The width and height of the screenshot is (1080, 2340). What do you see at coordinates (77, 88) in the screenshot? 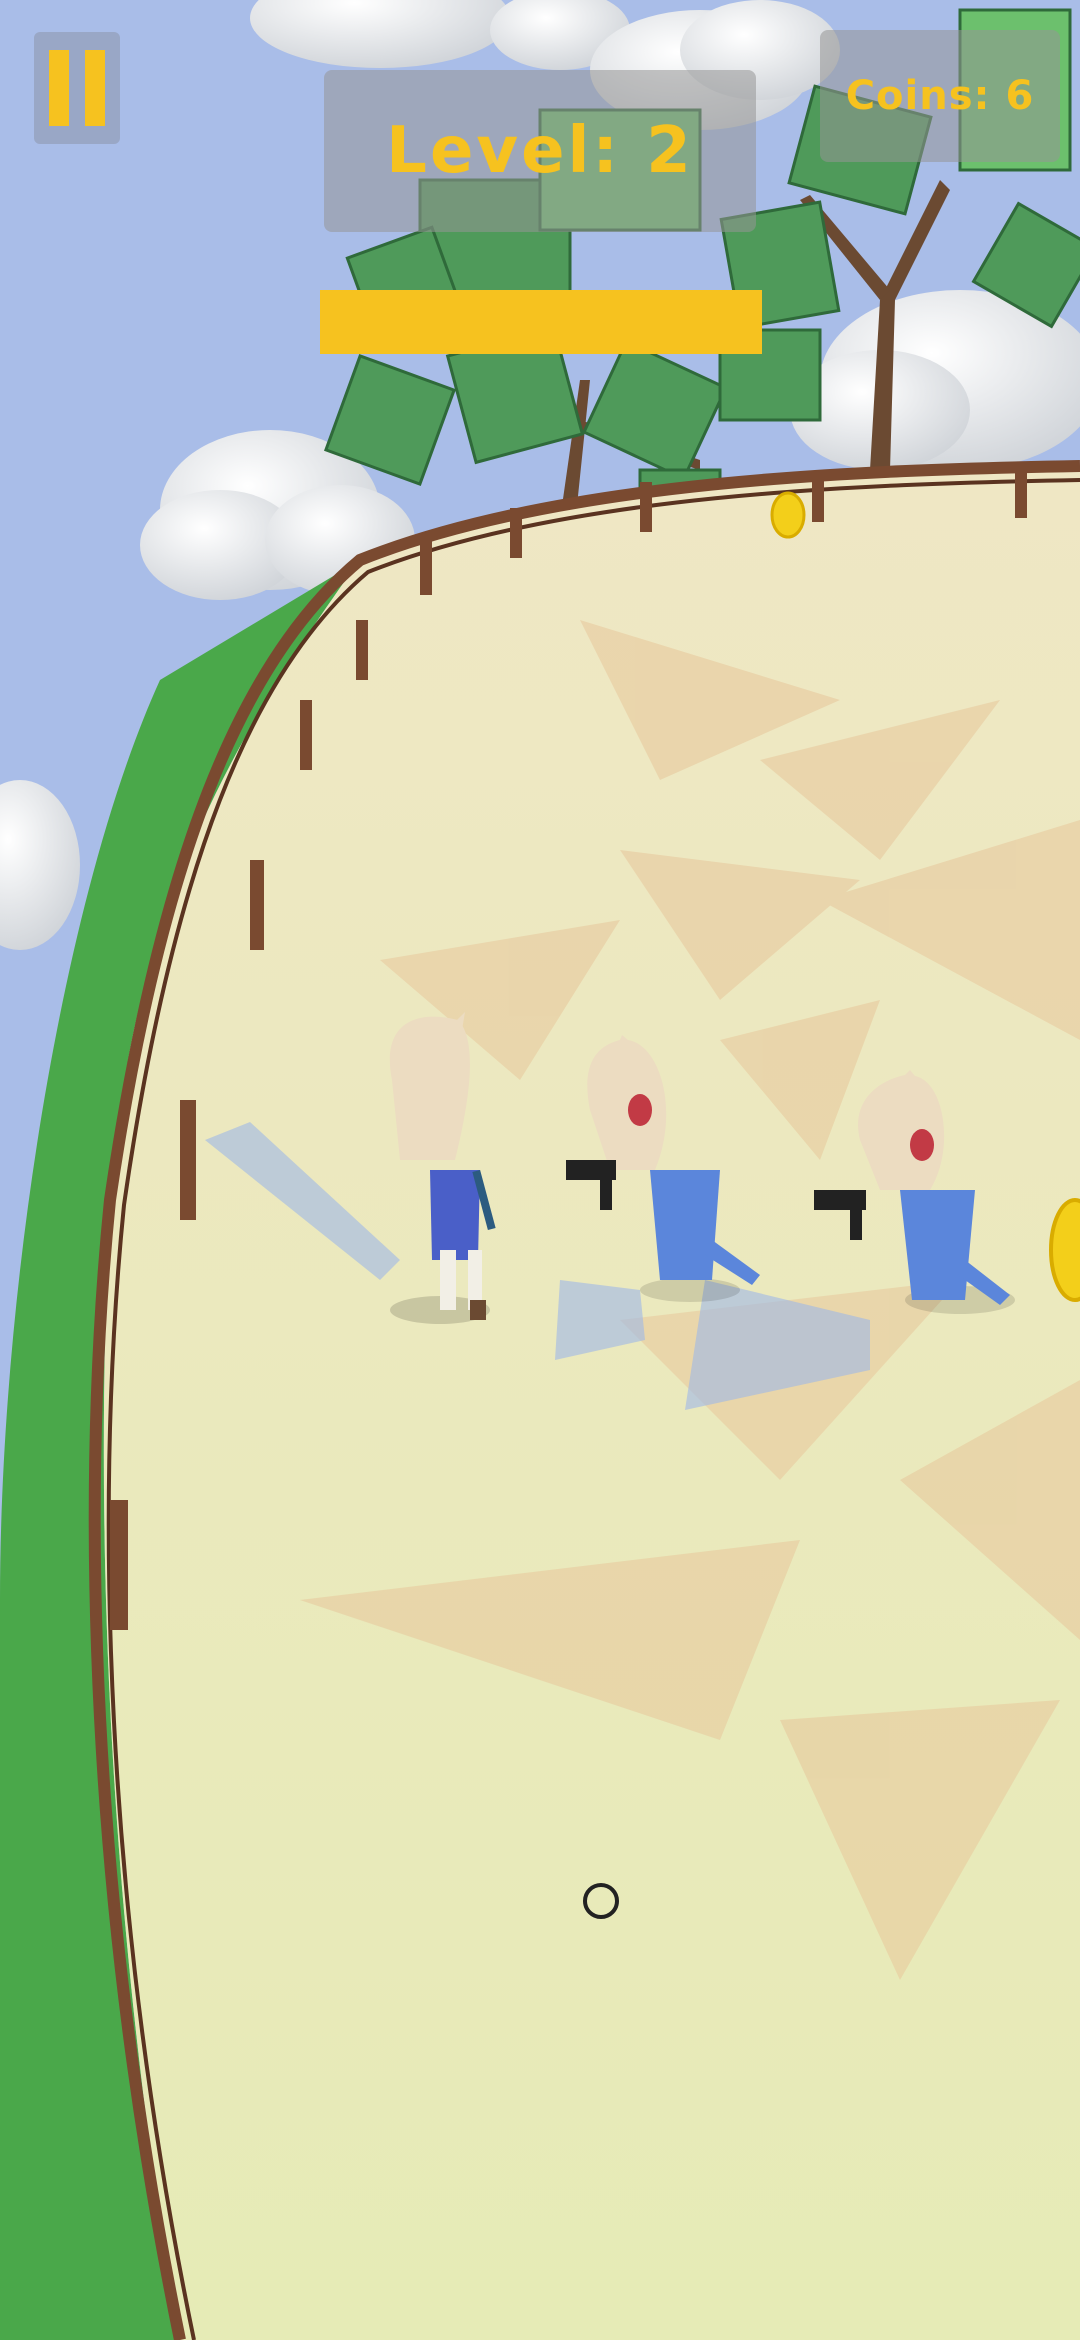
I see `pause-button` at bounding box center [77, 88].